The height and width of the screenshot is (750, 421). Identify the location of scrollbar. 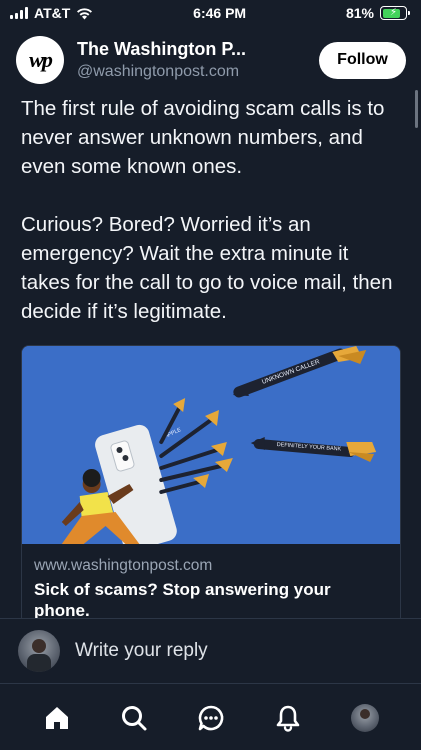
(416, 109).